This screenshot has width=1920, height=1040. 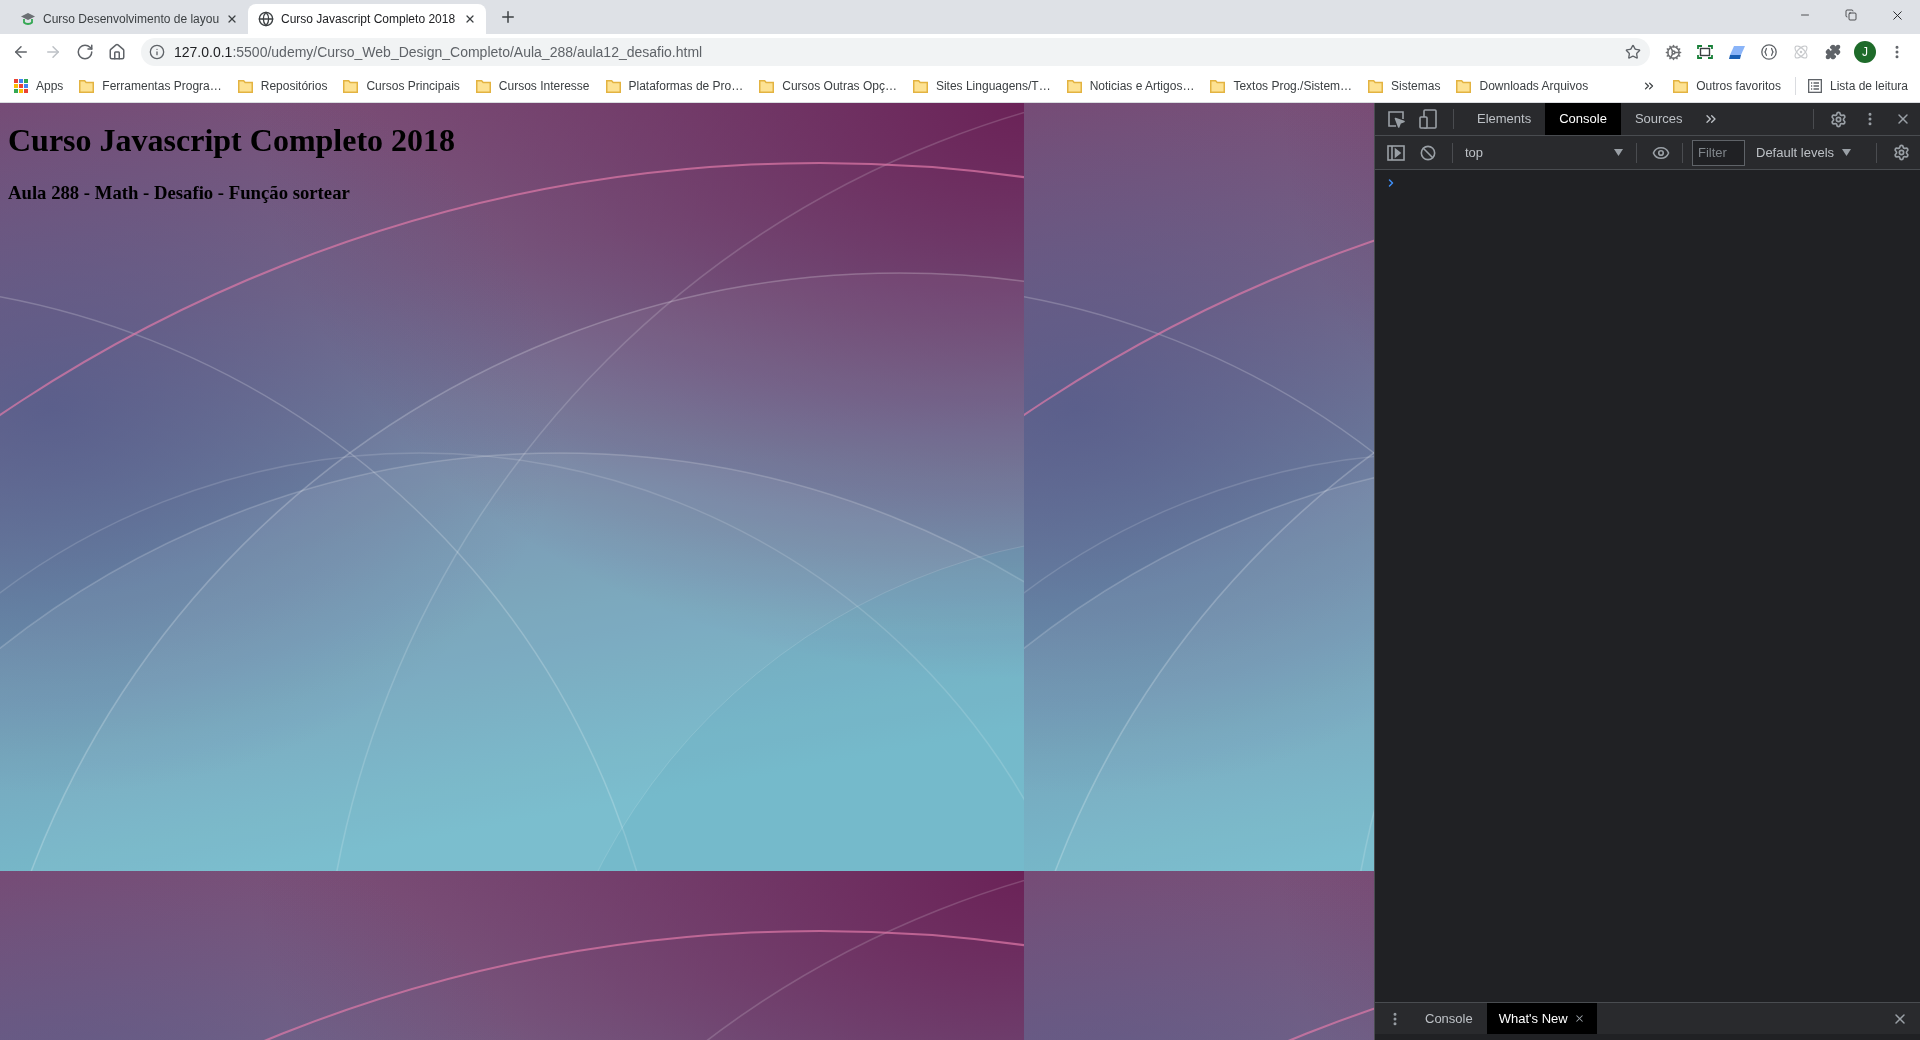 I want to click on plus-icon, so click(x=508, y=17).